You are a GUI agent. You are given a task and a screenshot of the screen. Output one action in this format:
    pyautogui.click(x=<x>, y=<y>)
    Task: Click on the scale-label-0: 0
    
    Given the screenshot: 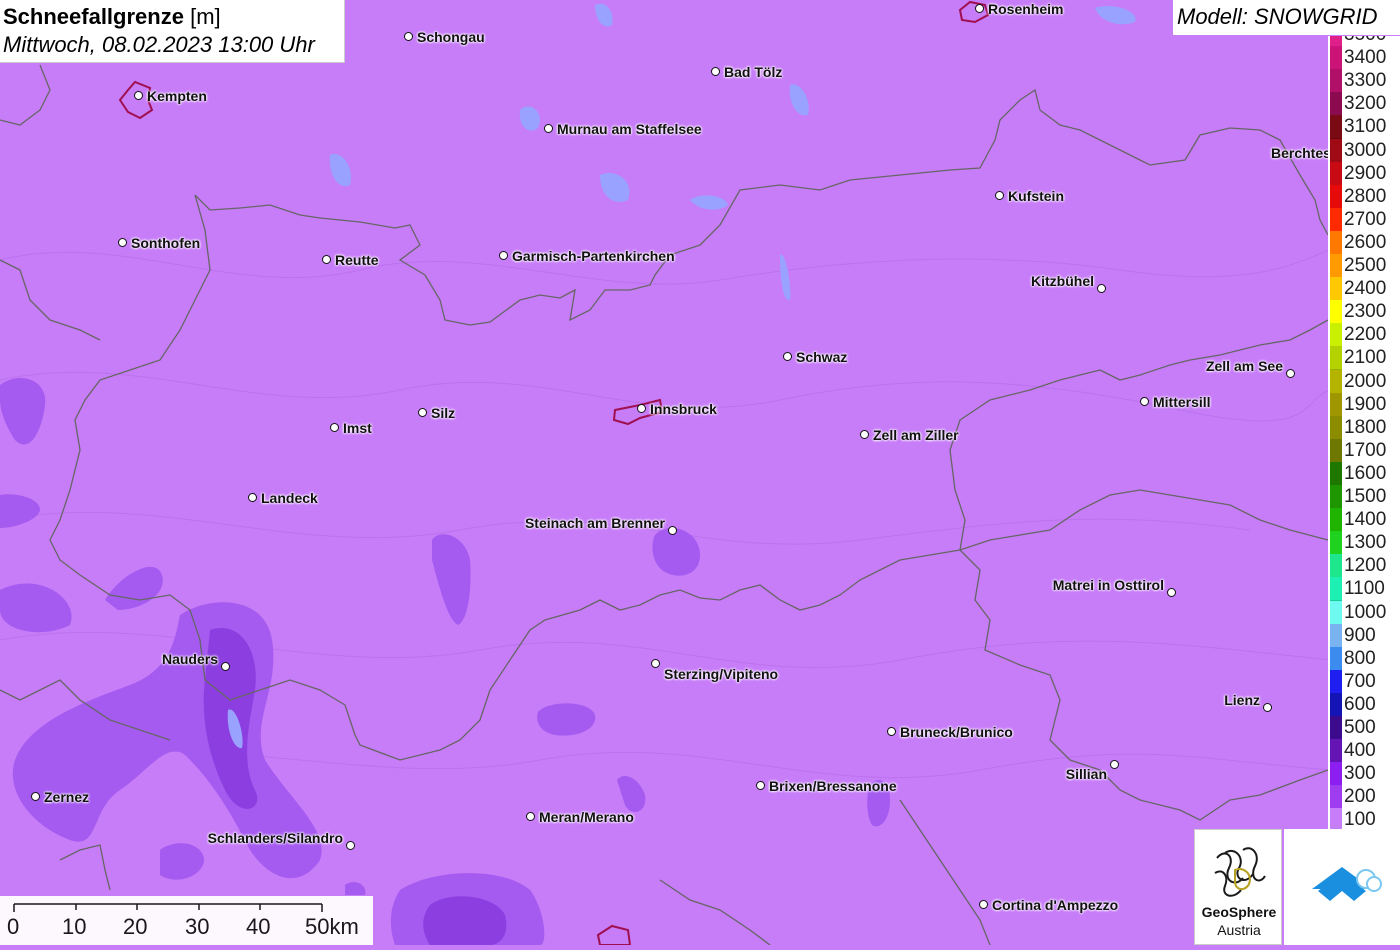 What is the action you would take?
    pyautogui.click(x=13, y=926)
    